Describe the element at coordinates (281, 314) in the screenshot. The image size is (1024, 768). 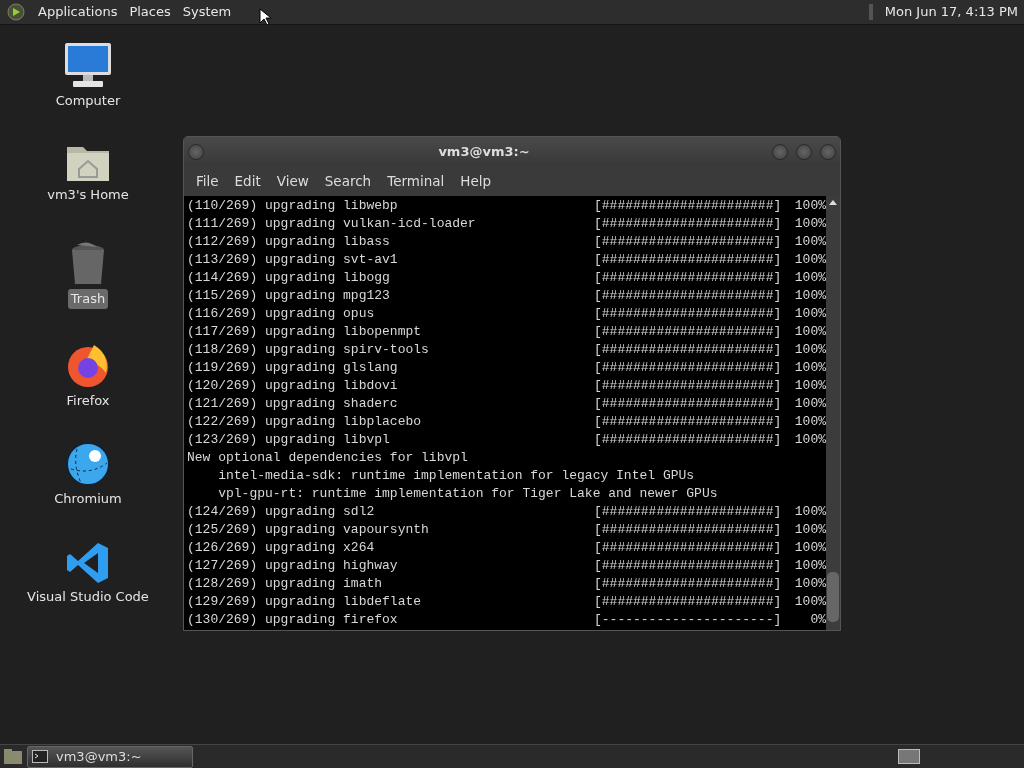
I see `terminal-text: (116/269) upgrading opus` at that location.